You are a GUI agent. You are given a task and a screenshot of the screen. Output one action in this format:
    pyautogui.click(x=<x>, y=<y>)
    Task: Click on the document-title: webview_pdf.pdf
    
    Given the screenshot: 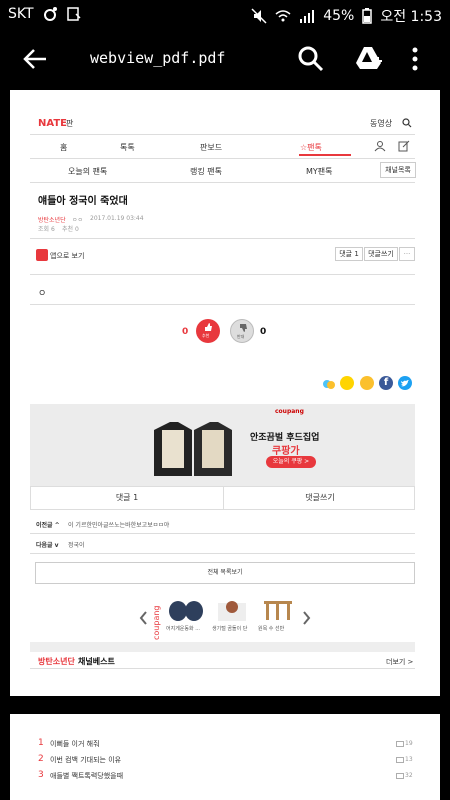 What is the action you would take?
    pyautogui.click(x=158, y=58)
    